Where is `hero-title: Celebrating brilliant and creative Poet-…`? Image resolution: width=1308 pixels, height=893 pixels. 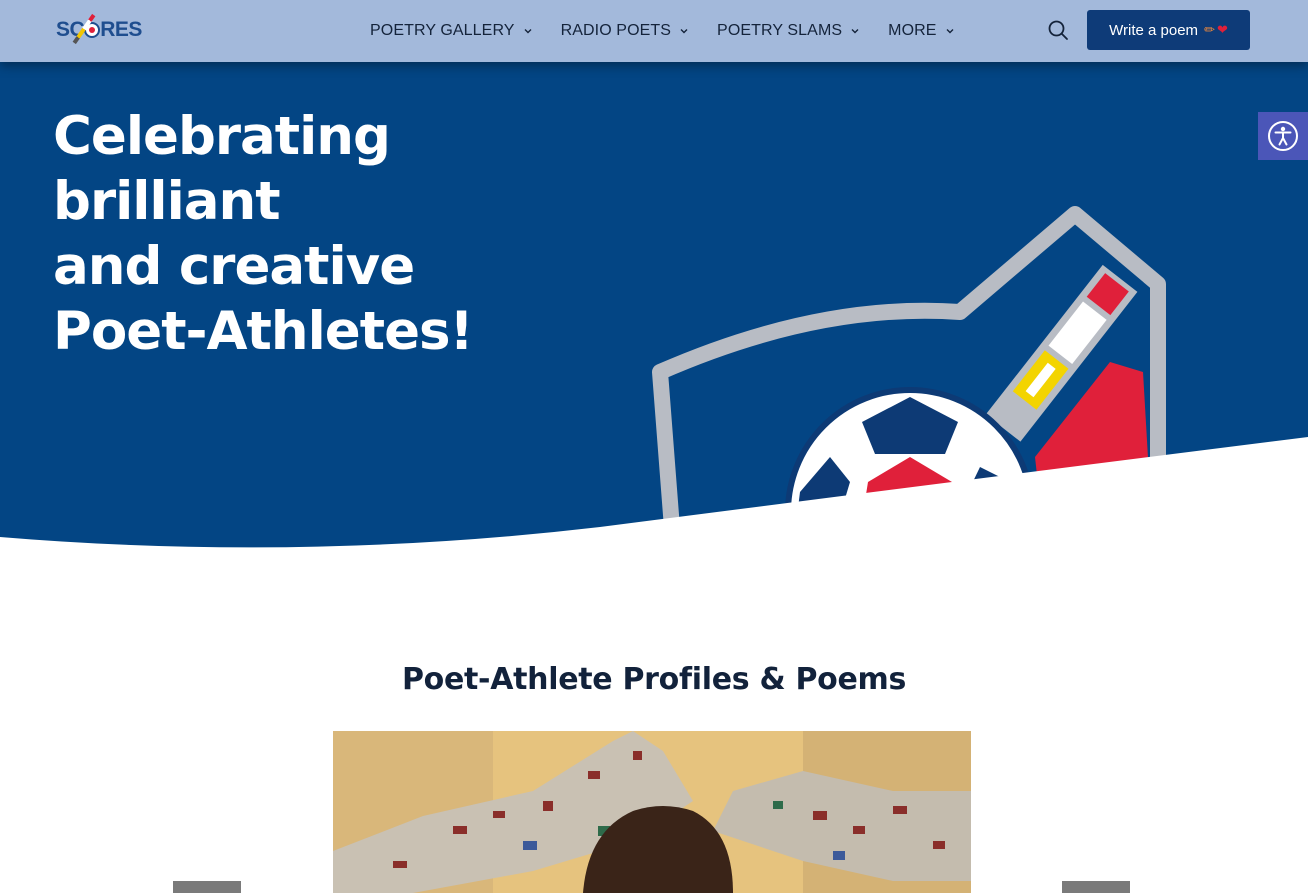 hero-title: Celebrating brilliant and creative Poet-… is located at coordinates (313, 234).